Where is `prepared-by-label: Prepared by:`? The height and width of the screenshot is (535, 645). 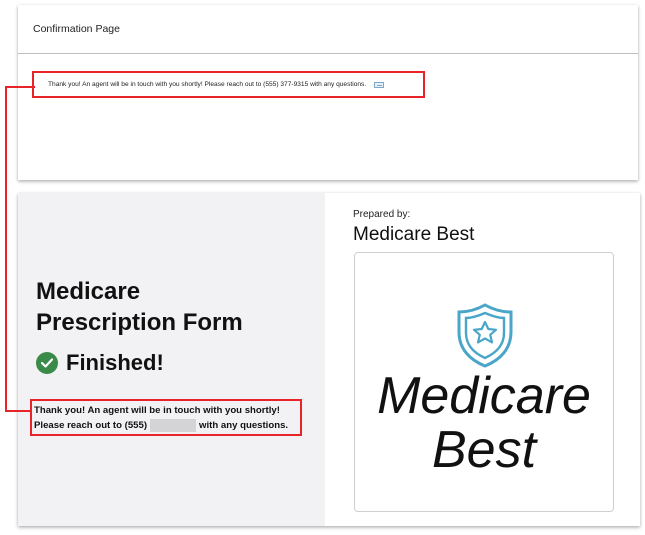
prepared-by-label: Prepared by: is located at coordinates (382, 214).